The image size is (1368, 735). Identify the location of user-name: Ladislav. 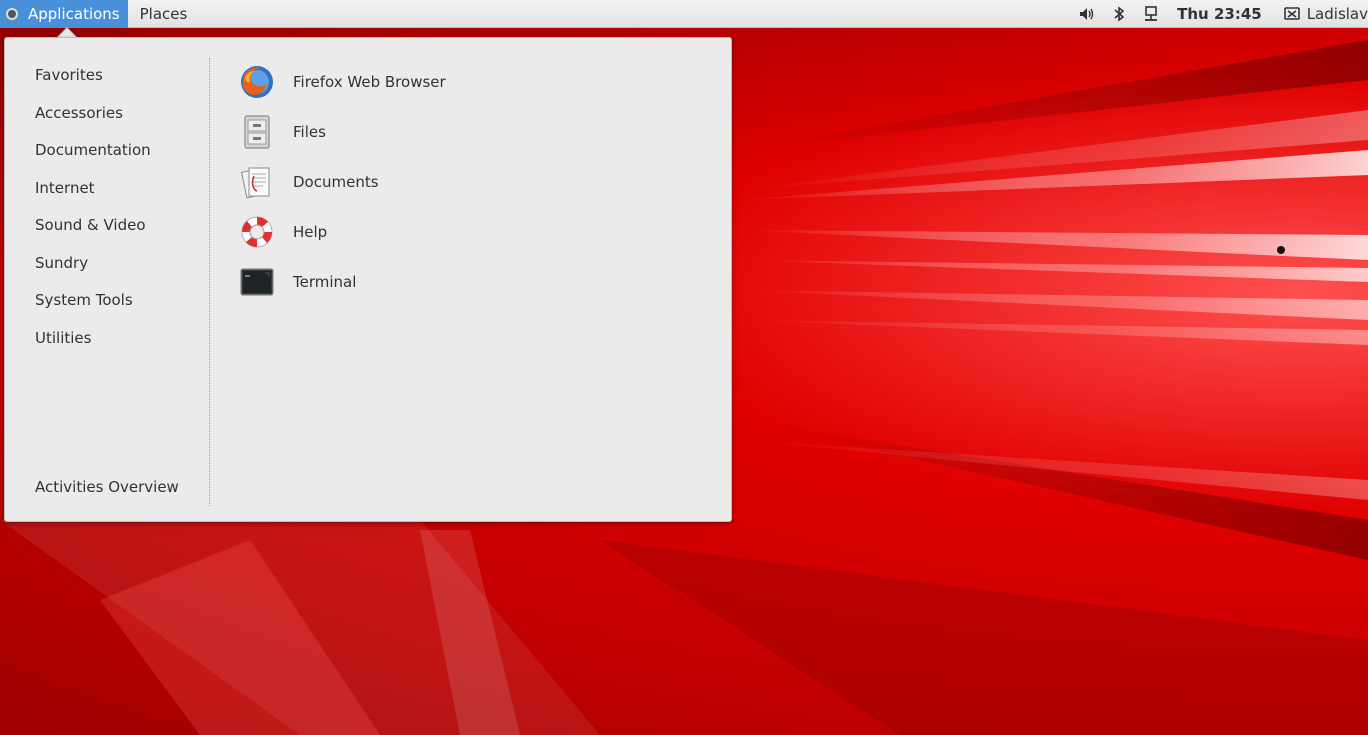
(1337, 13).